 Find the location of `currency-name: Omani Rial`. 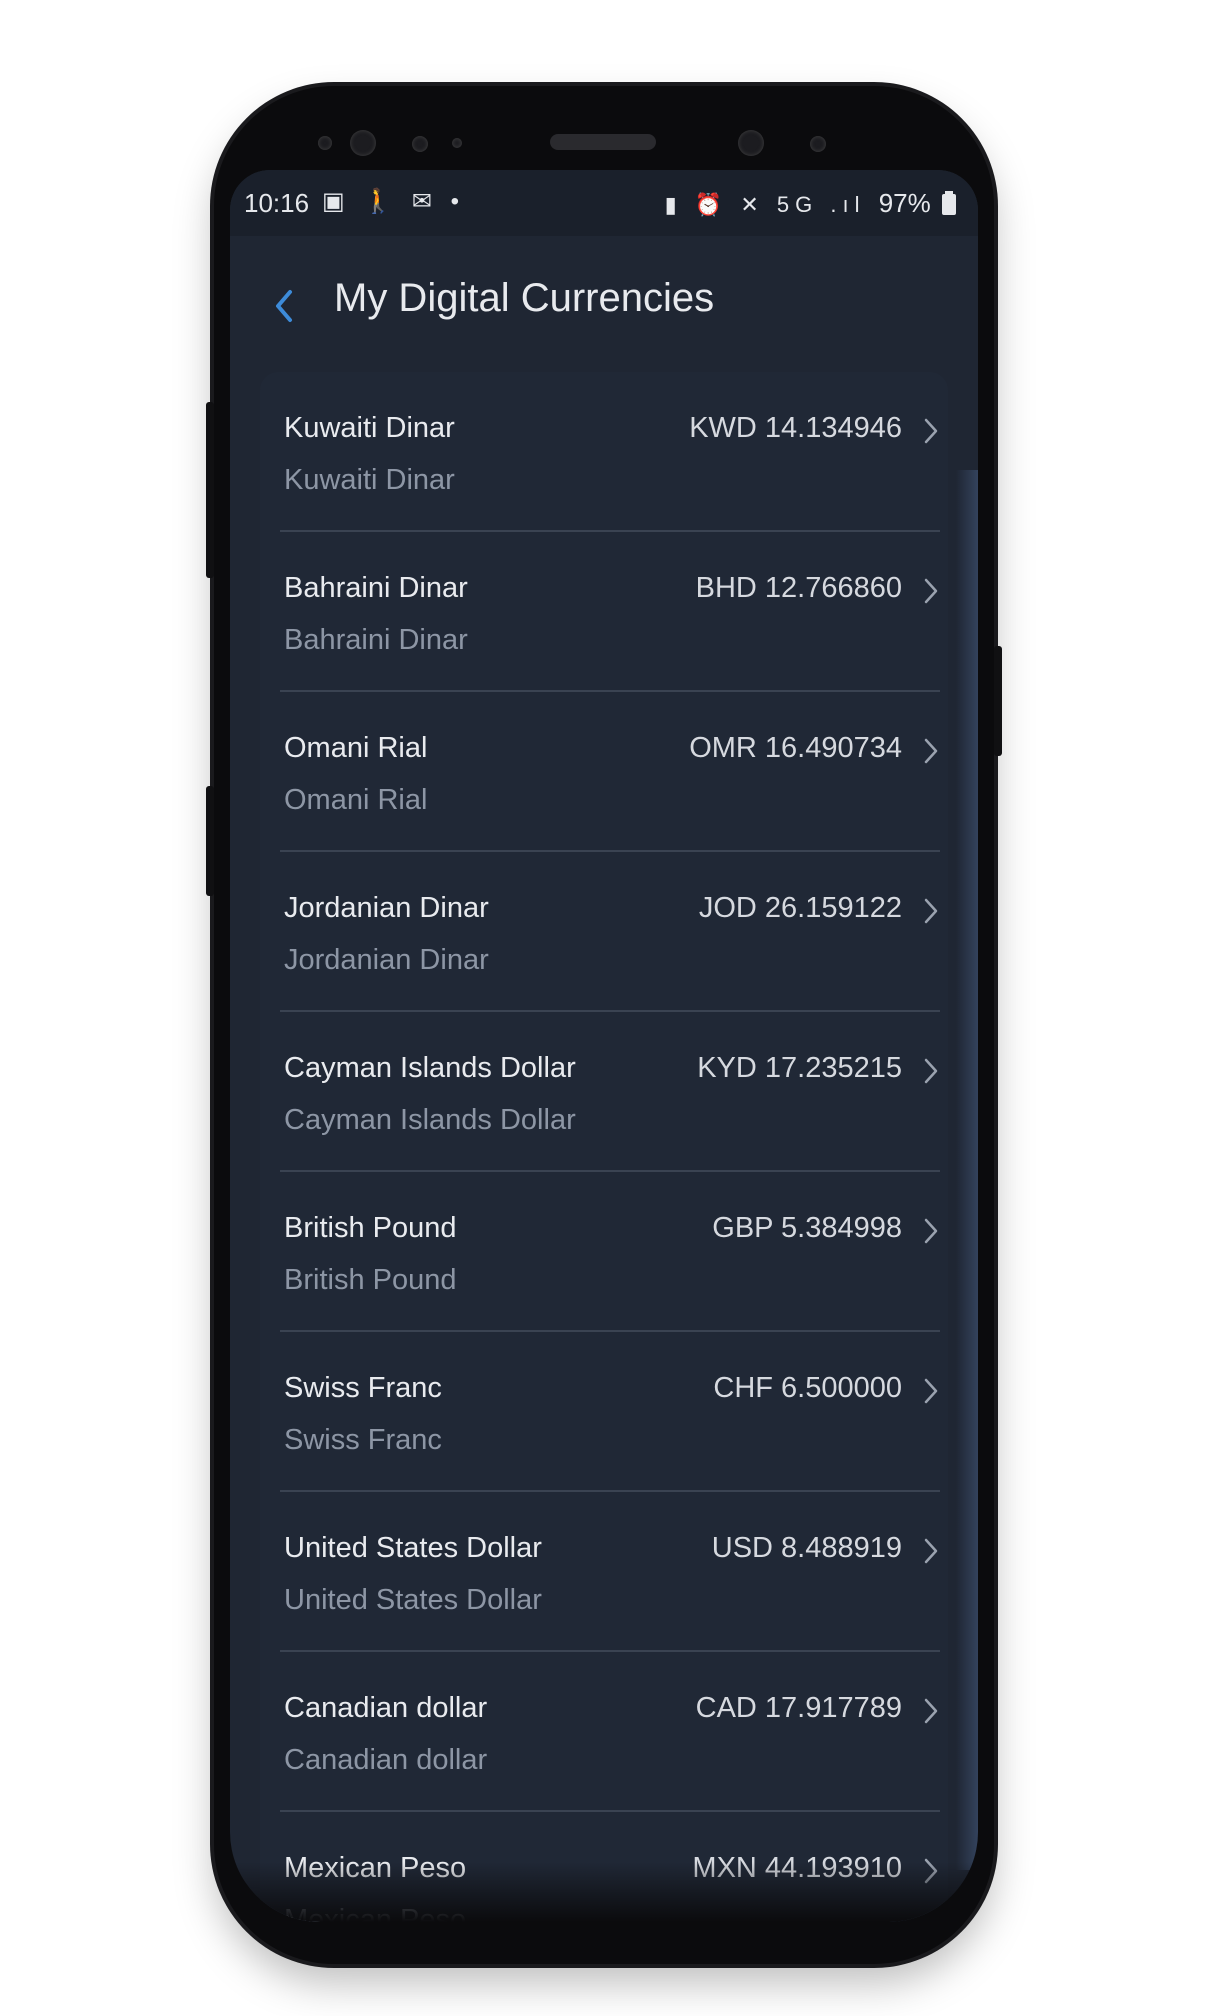

currency-name: Omani Rial is located at coordinates (356, 748).